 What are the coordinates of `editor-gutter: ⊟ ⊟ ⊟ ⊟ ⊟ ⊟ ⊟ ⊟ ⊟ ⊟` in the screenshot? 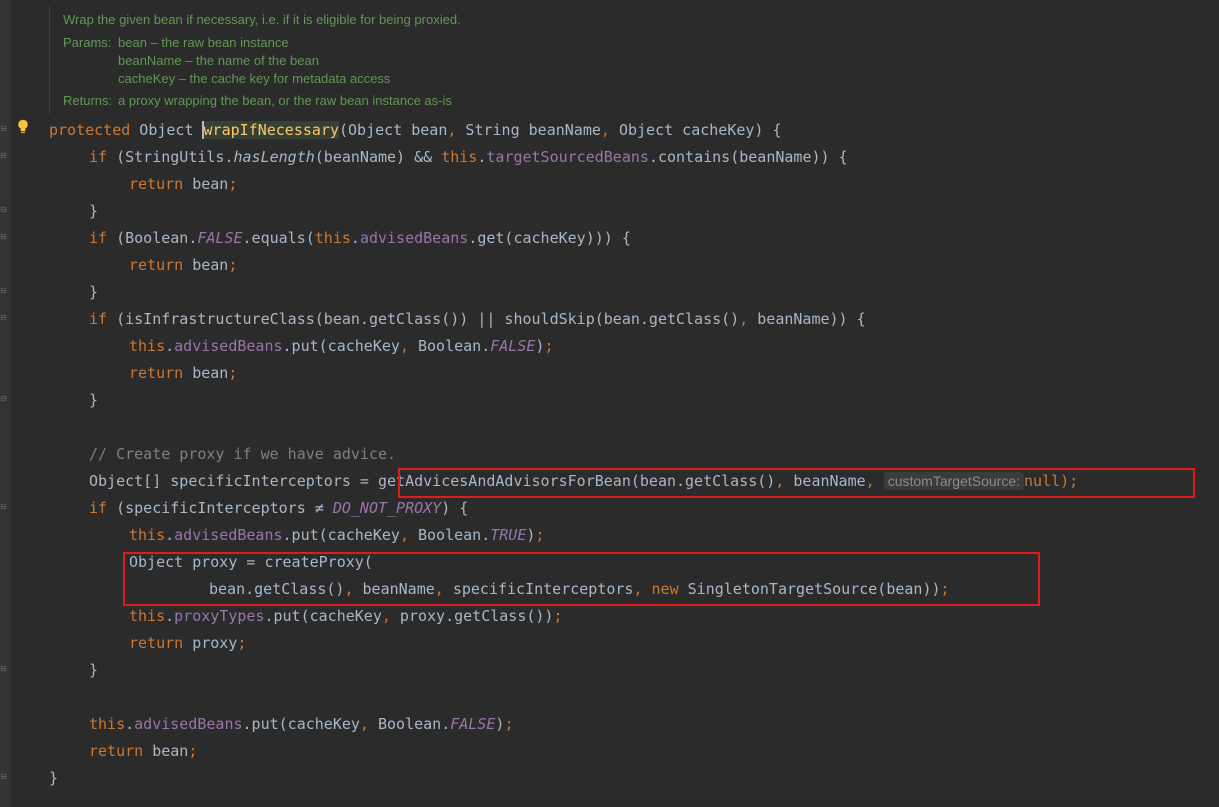 It's located at (5, 403).